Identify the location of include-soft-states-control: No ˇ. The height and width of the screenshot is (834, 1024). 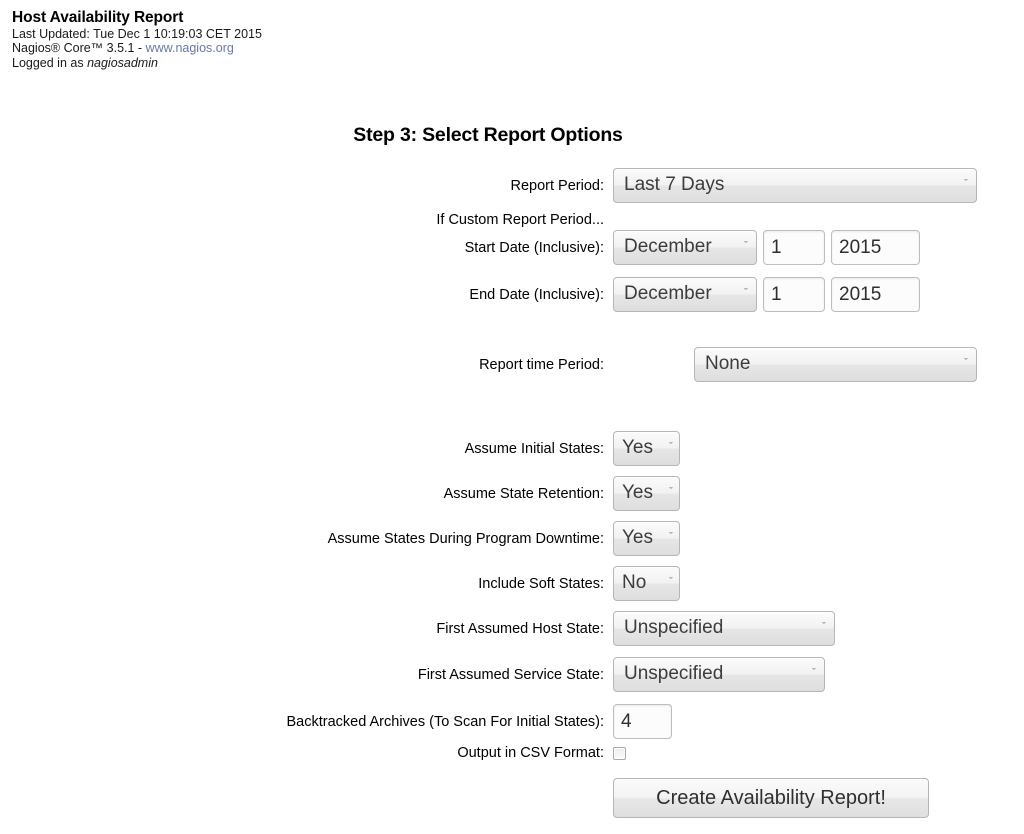
(642, 583).